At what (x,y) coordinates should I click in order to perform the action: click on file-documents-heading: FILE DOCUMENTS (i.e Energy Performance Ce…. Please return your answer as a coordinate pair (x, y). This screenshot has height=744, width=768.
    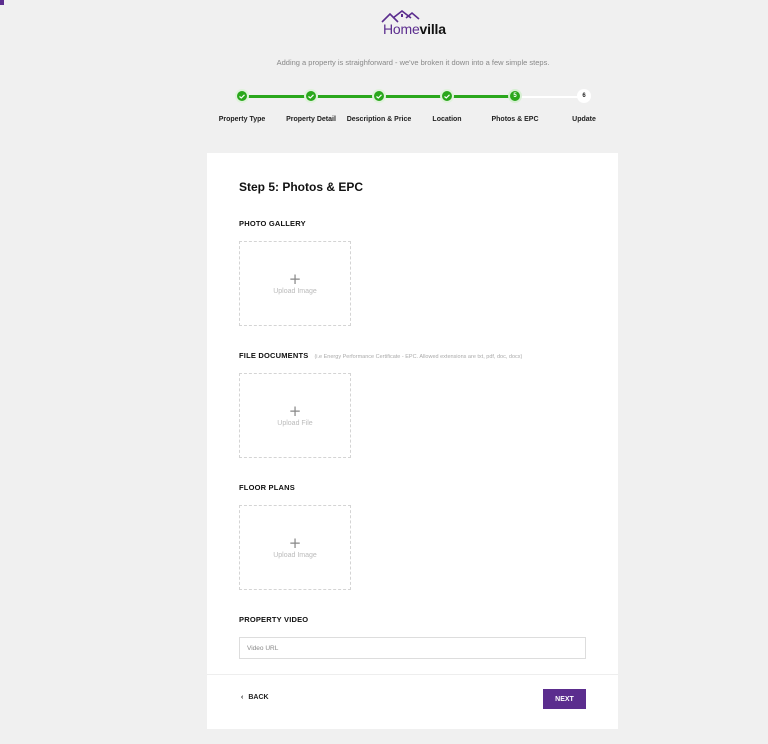
    Looking at the image, I should click on (380, 355).